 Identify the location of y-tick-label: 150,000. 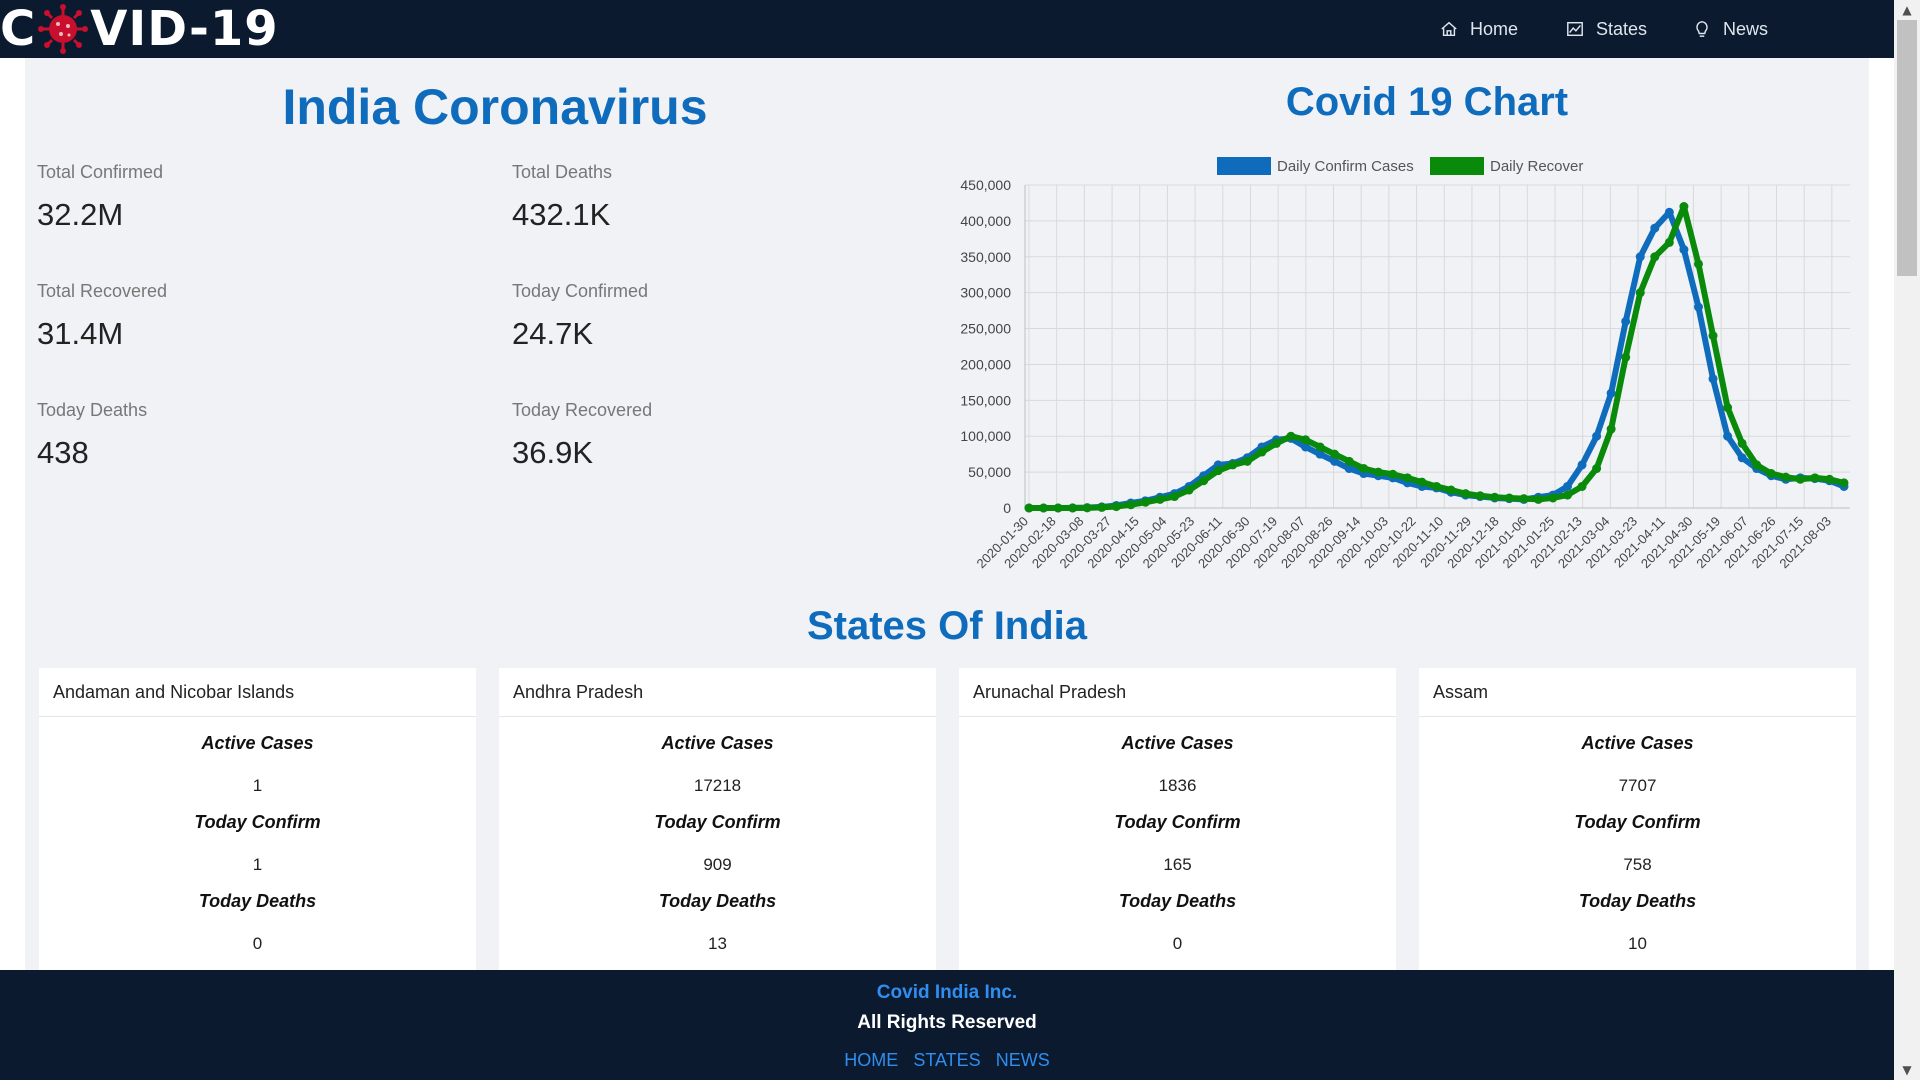
(985, 400).